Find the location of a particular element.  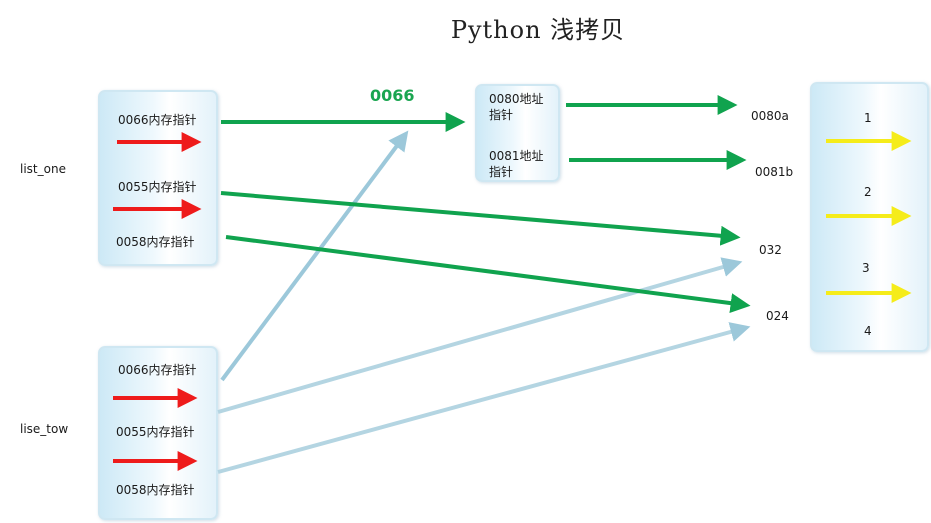

green-arrow is located at coordinates (480, 218).